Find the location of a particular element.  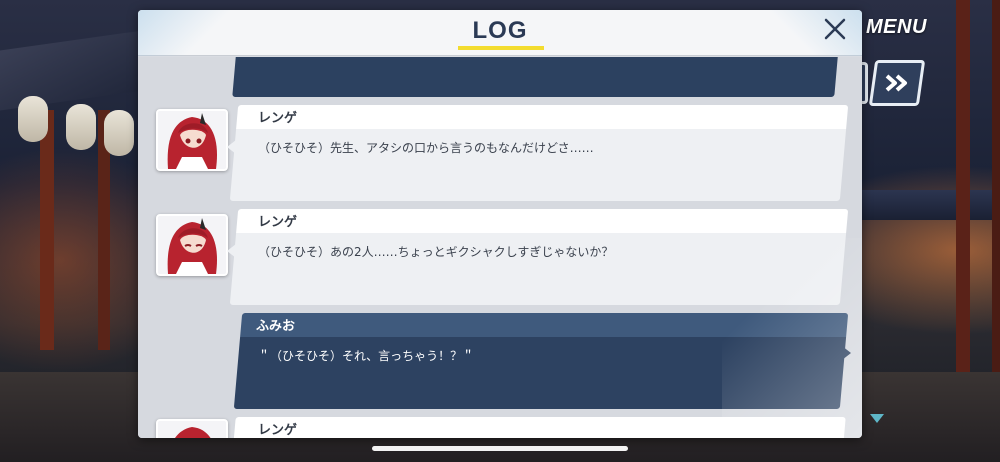

log-header: LOG is located at coordinates (500, 33).